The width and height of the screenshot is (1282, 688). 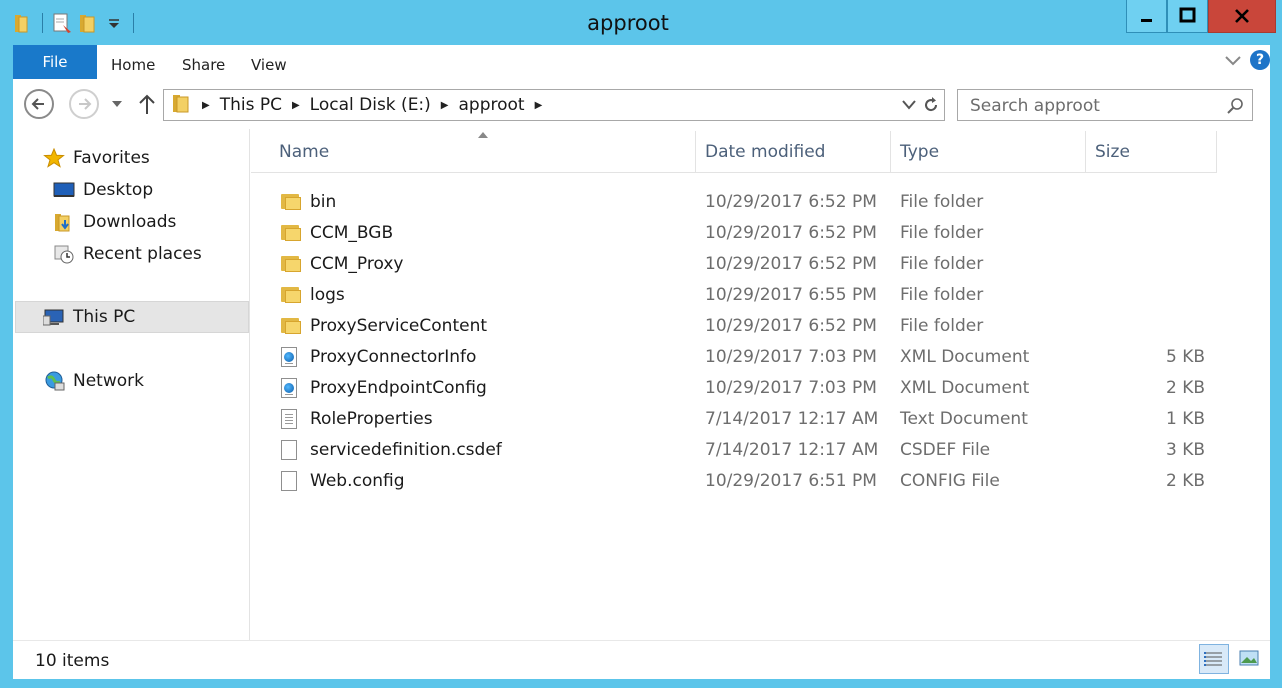 I want to click on file-date: 10/29/2017 6:51 PM, so click(x=791, y=481).